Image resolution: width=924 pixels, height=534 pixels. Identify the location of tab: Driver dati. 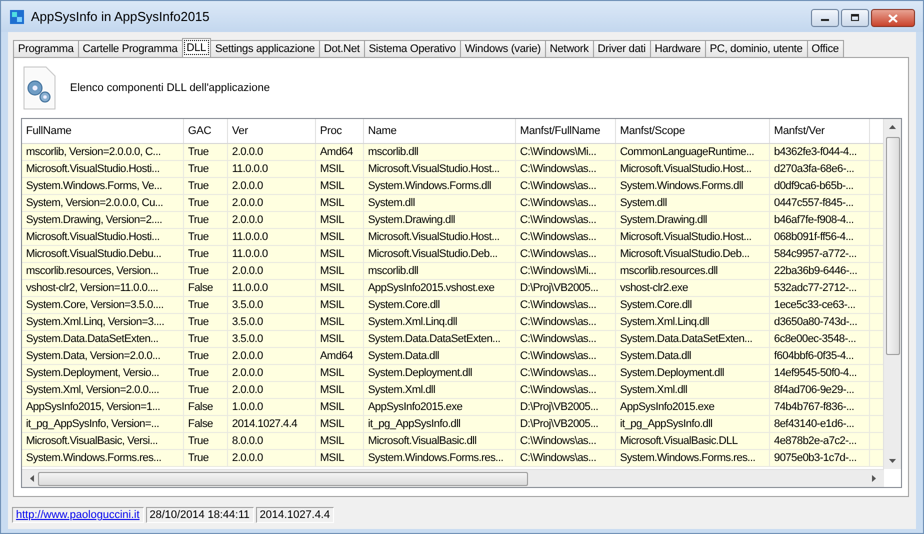
(621, 48).